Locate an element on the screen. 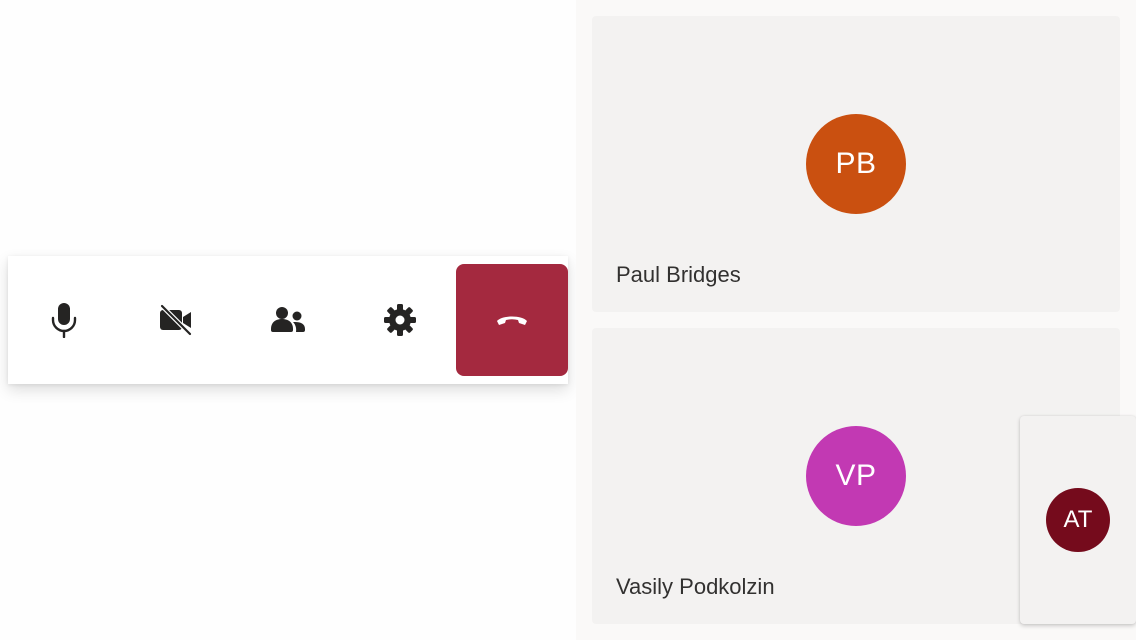 This screenshot has height=640, width=1136. microphone-icon is located at coordinates (64, 320).